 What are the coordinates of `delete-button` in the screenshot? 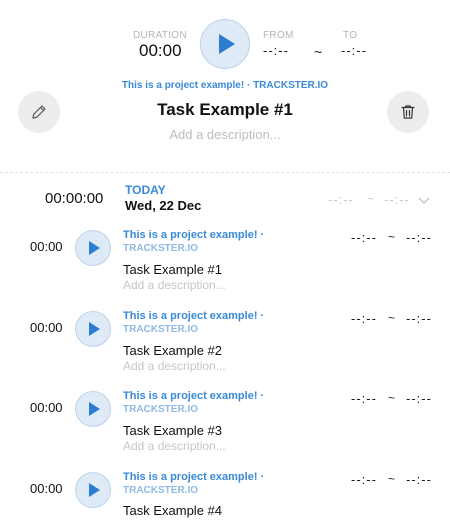 It's located at (408, 112).